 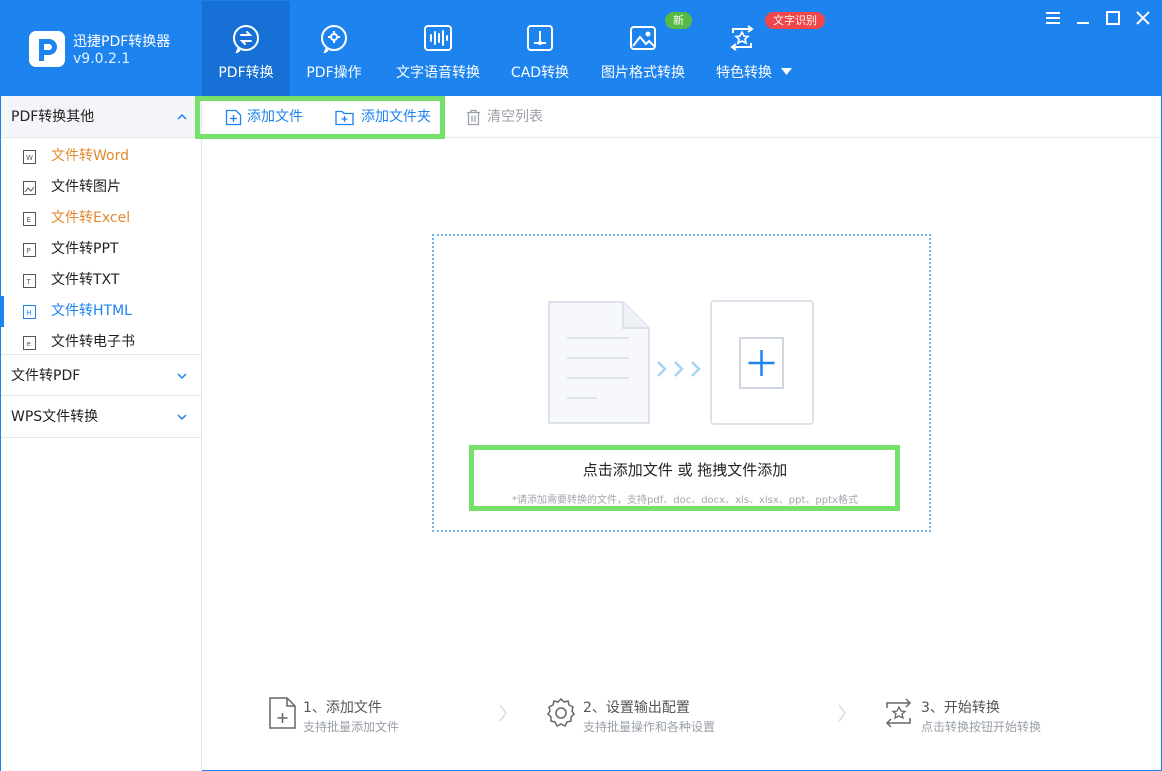 I want to click on image-icon, so click(x=643, y=38).